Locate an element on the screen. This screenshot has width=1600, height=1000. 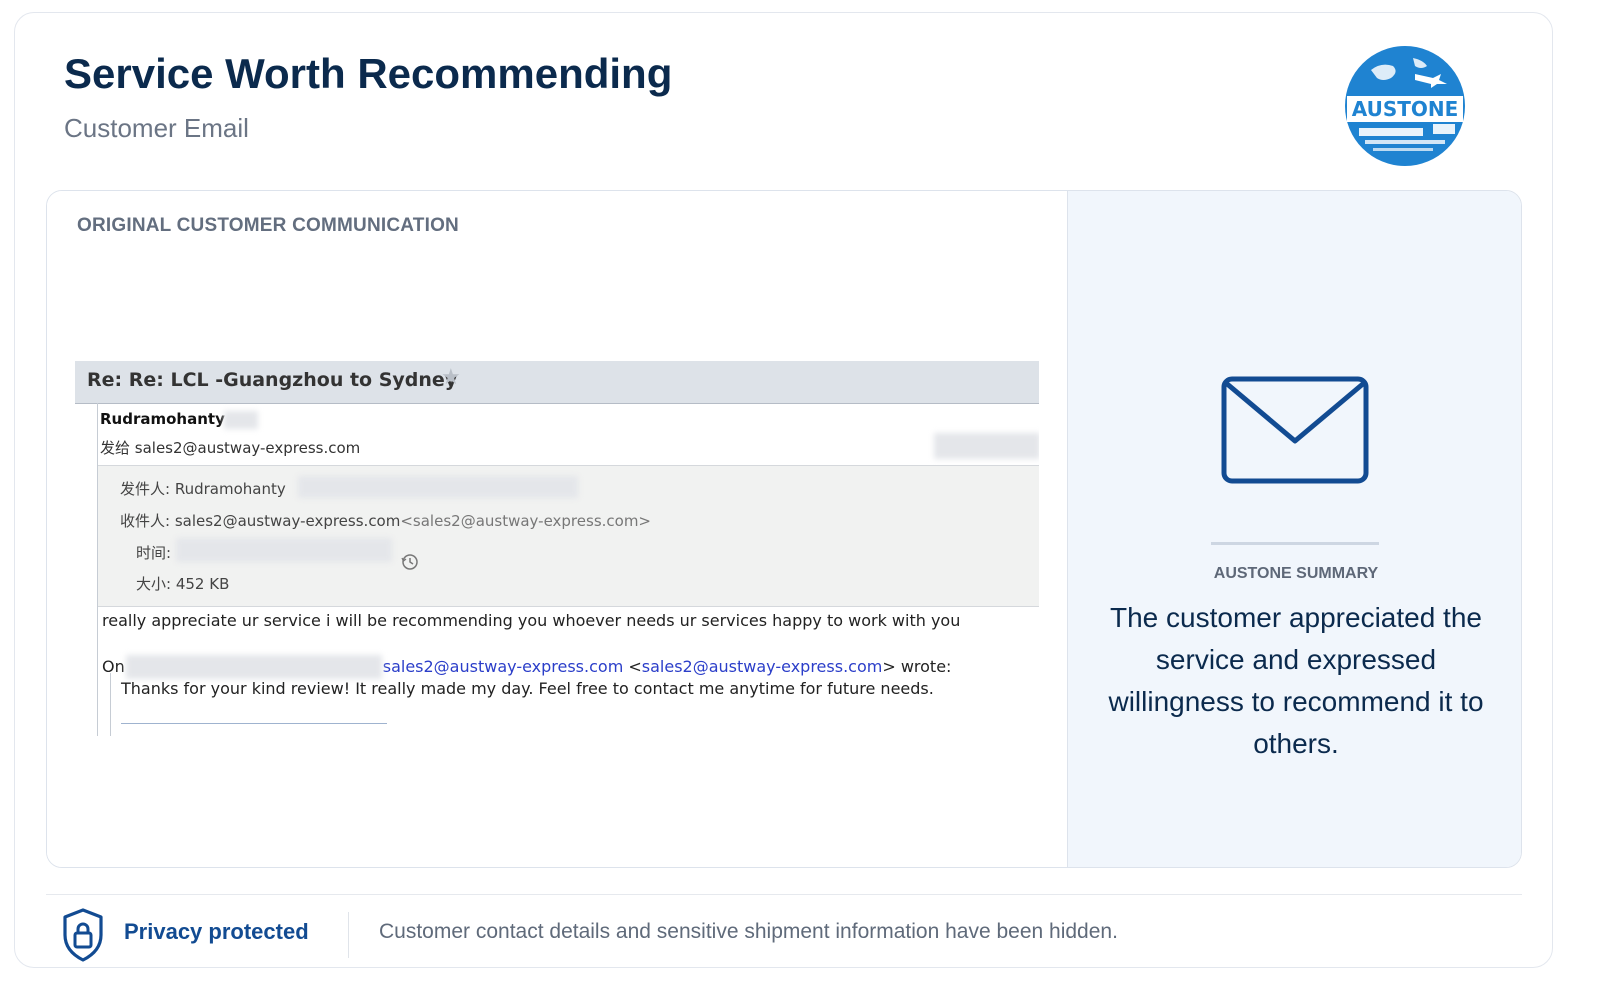
meta-to-value: sales2@austway-express.com is located at coordinates (287, 521).